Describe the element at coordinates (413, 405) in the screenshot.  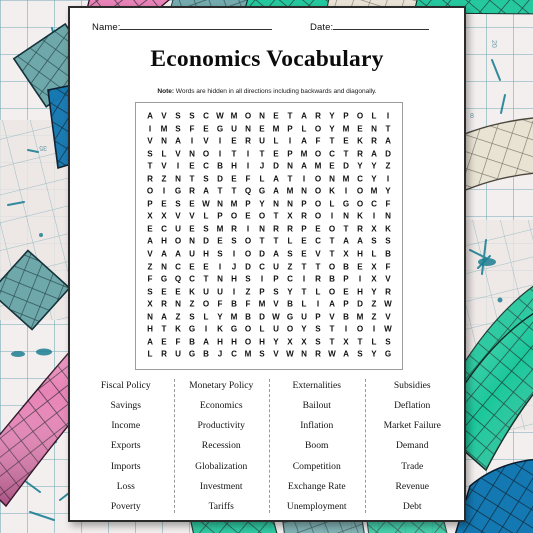
I see `word-list-item: Deflation` at that location.